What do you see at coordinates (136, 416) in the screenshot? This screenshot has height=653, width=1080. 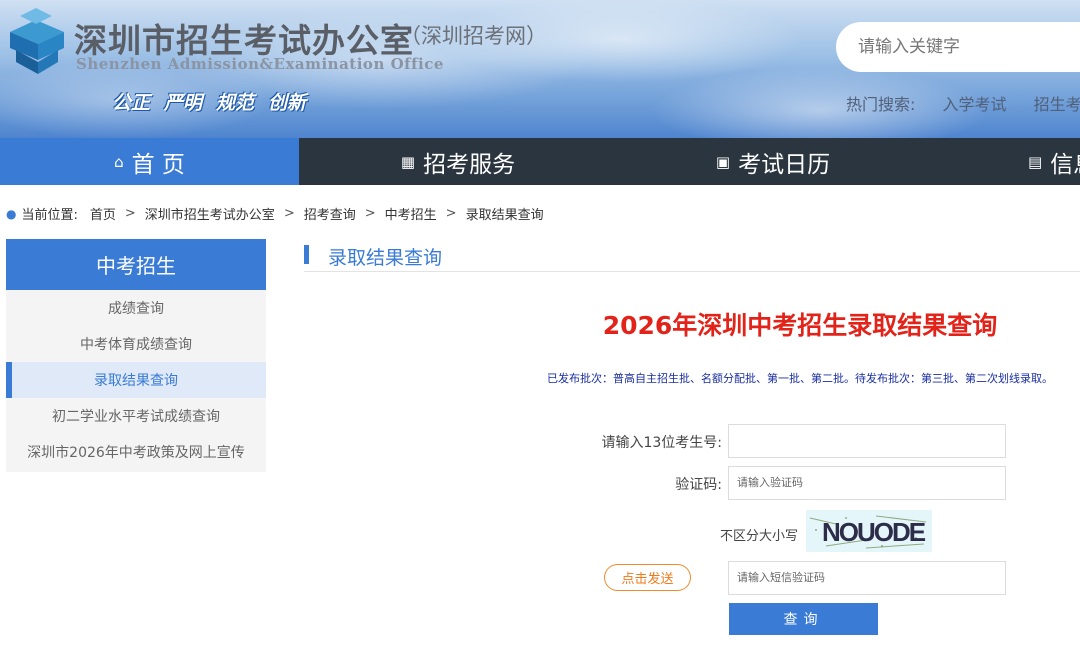 I see `sidebar-item-grade8-score: 初二学业水平考试成绩查询` at bounding box center [136, 416].